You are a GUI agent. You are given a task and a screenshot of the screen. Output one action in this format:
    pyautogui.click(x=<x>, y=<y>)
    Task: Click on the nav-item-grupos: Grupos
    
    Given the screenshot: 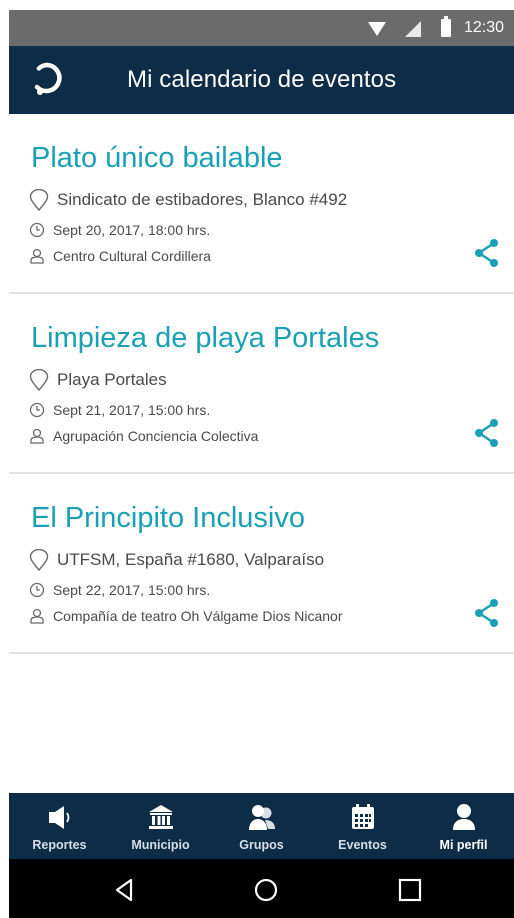 What is the action you would take?
    pyautogui.click(x=261, y=826)
    